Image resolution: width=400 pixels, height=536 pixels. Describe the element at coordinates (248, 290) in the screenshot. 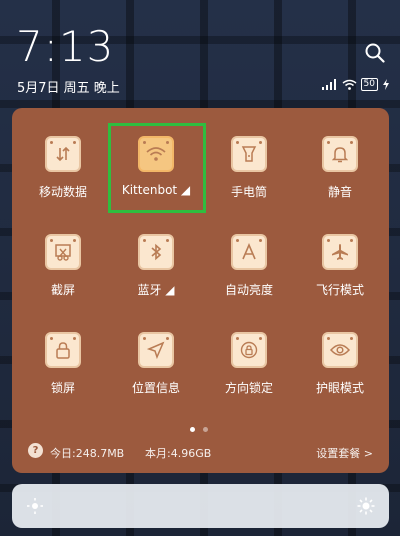

I see `toggle-label: 自动亮度` at that location.